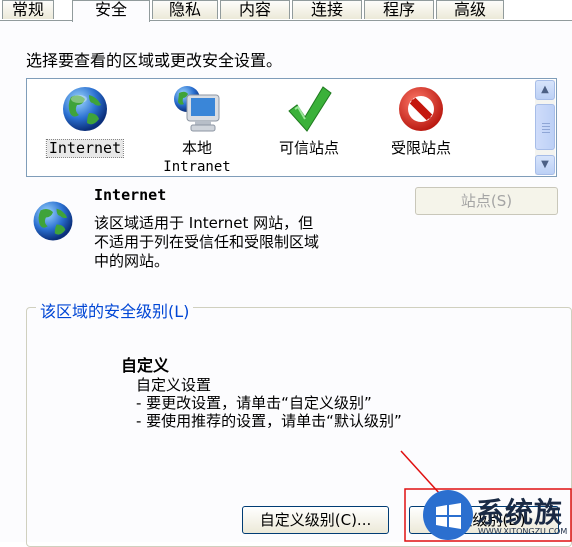 This screenshot has width=572, height=547. What do you see at coordinates (85, 148) in the screenshot?
I see `zone-internet-label: Internet` at bounding box center [85, 148].